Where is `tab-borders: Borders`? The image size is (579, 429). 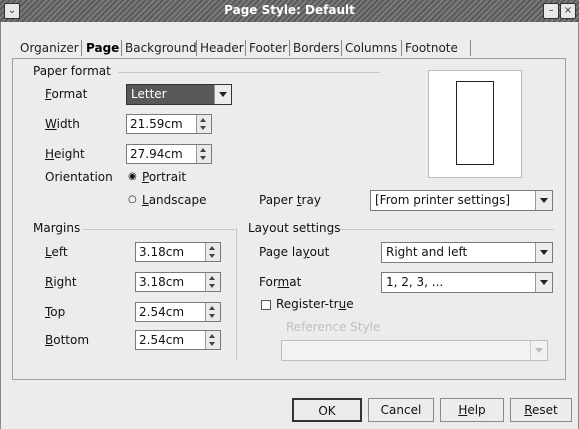
tab-borders: Borders is located at coordinates (316, 48).